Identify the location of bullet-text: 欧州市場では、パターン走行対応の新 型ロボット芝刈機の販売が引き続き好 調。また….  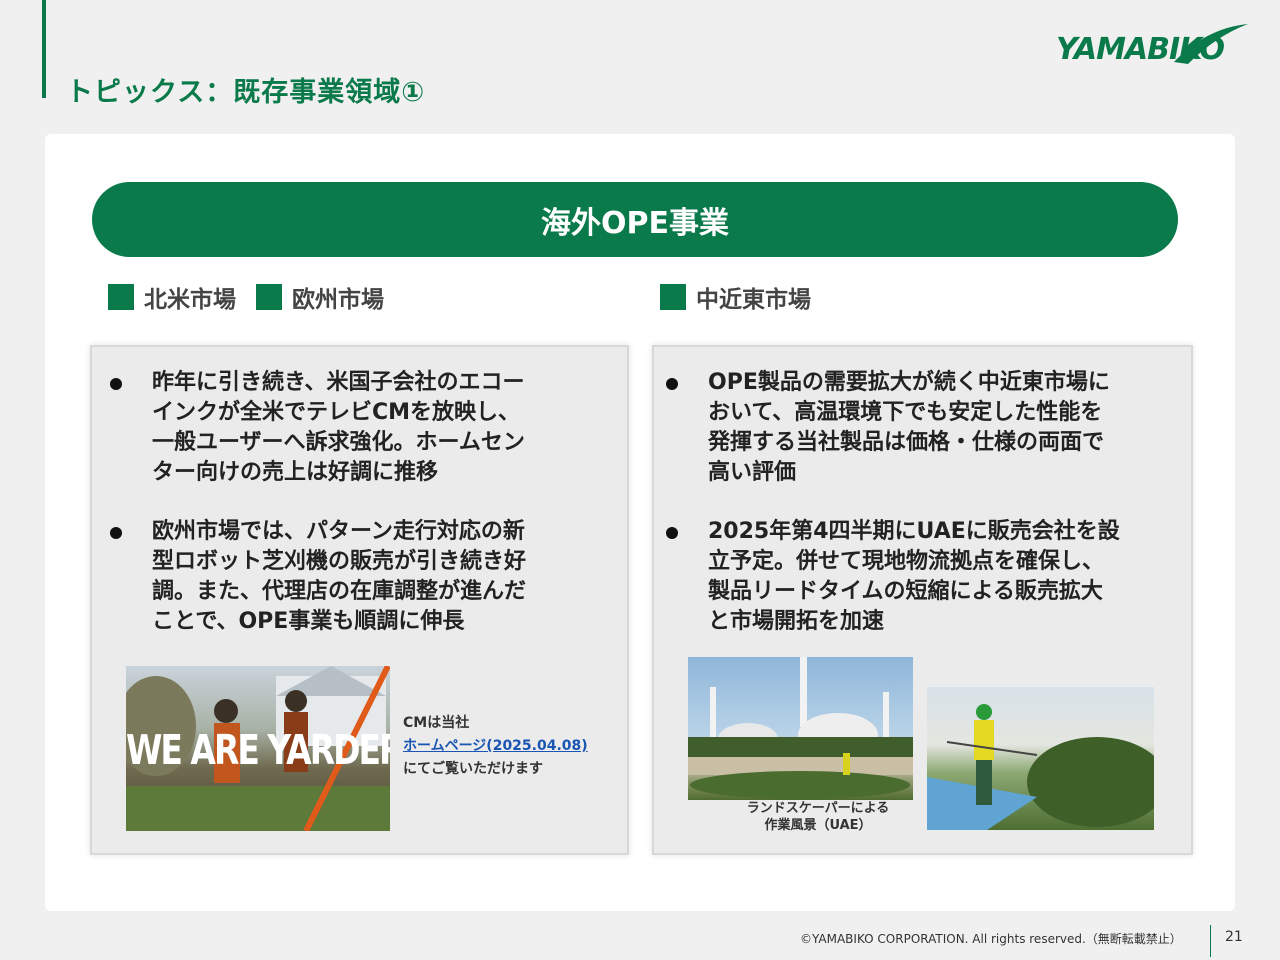
(339, 576).